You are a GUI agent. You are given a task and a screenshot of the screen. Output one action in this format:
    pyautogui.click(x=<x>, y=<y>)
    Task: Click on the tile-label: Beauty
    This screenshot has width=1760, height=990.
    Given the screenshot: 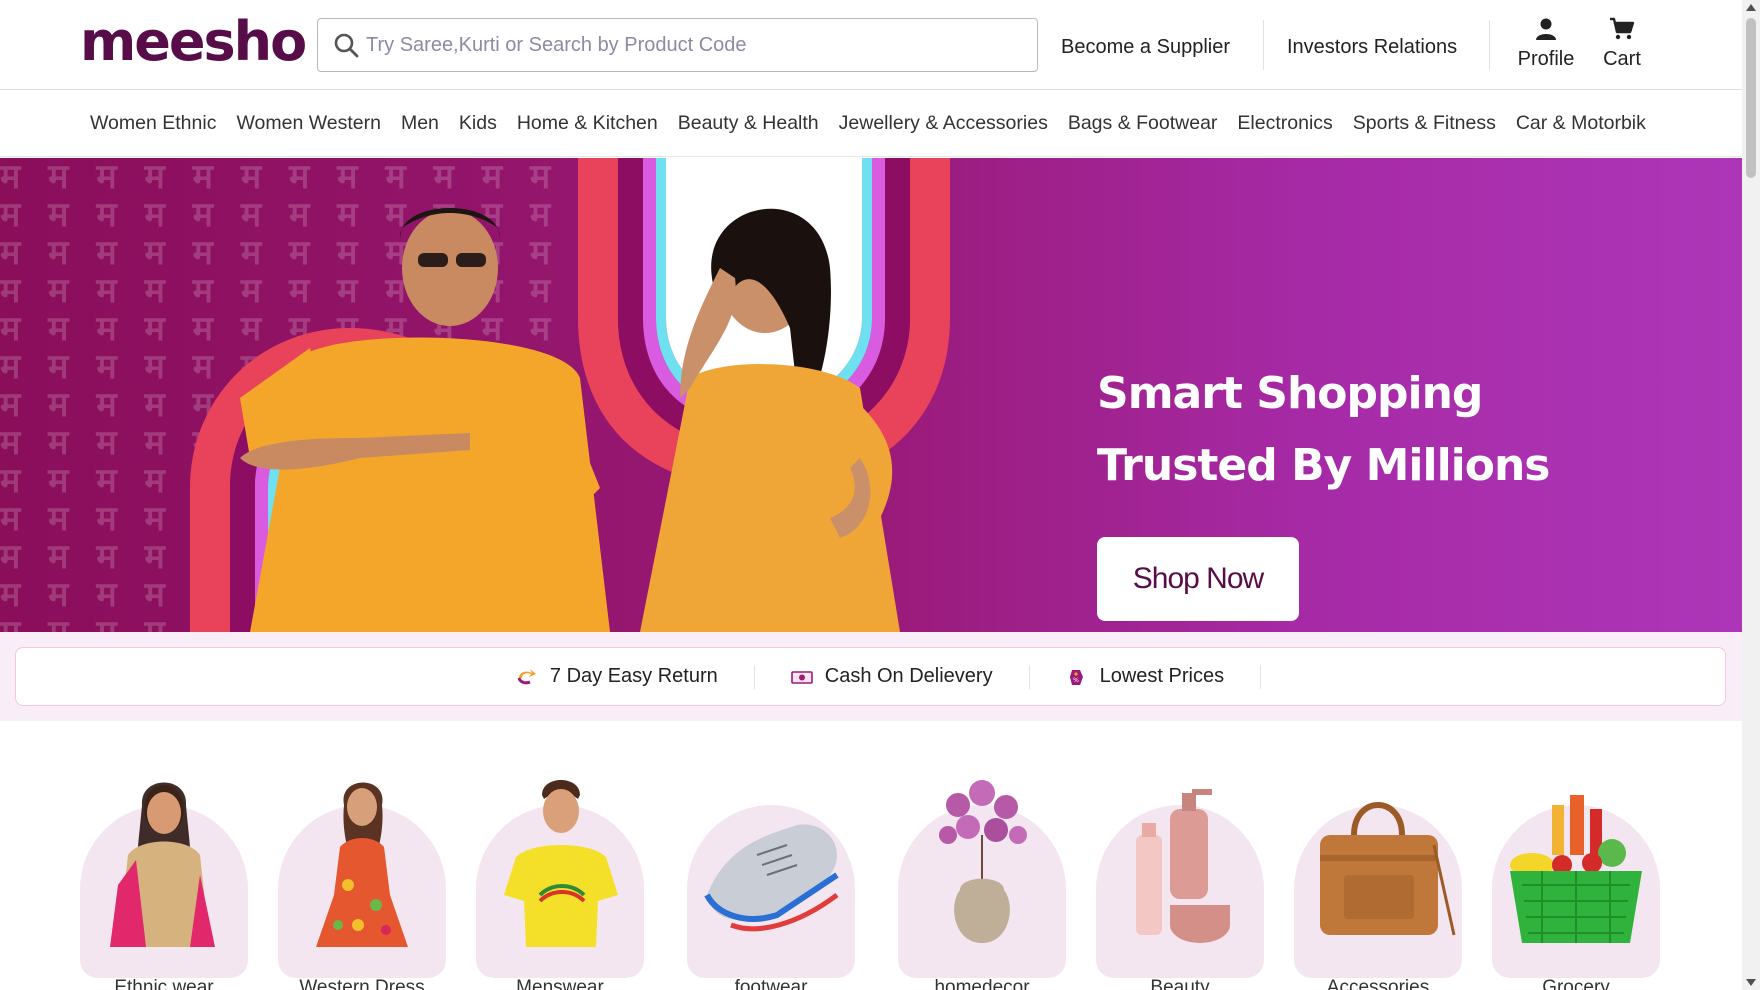 What is the action you would take?
    pyautogui.click(x=1180, y=983)
    